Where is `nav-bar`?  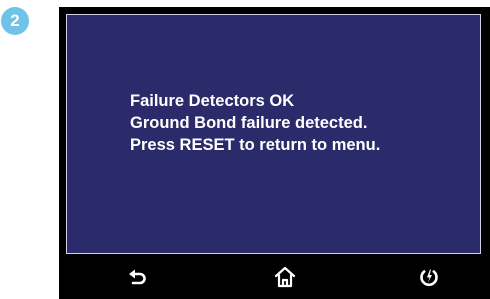 nav-bar is located at coordinates (274, 277).